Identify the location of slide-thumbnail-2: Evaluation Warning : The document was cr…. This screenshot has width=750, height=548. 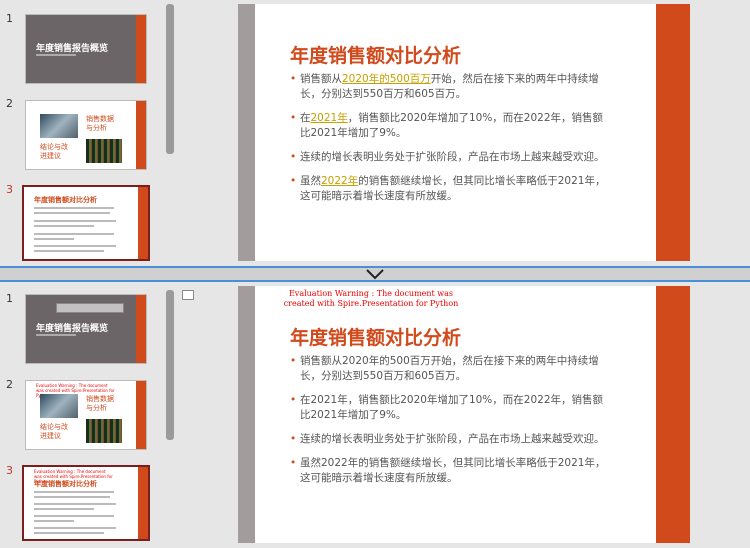
(86, 415).